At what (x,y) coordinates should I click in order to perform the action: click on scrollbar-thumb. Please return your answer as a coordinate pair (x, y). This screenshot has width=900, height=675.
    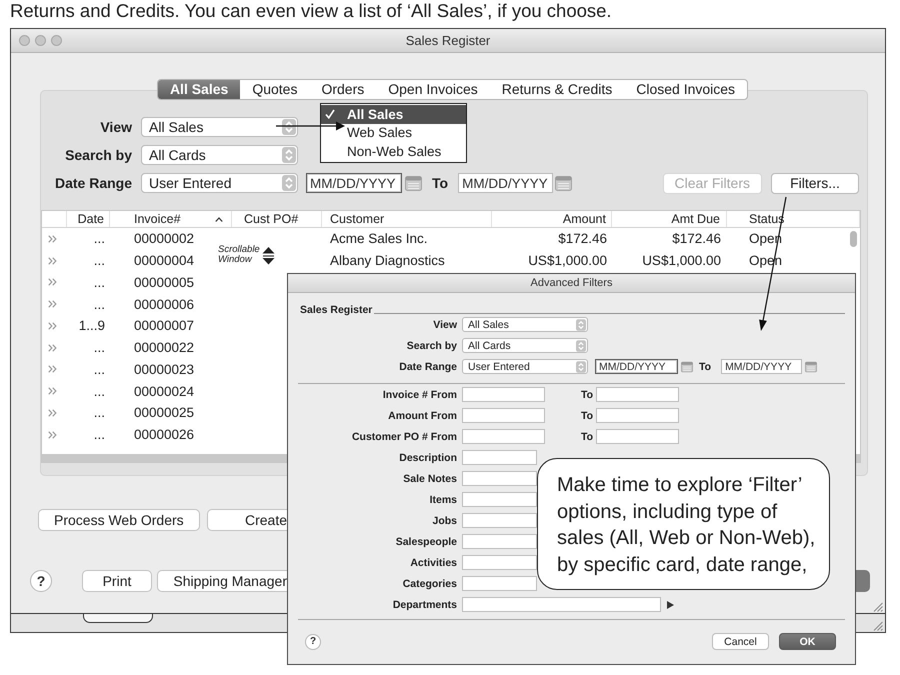
    Looking at the image, I should click on (853, 239).